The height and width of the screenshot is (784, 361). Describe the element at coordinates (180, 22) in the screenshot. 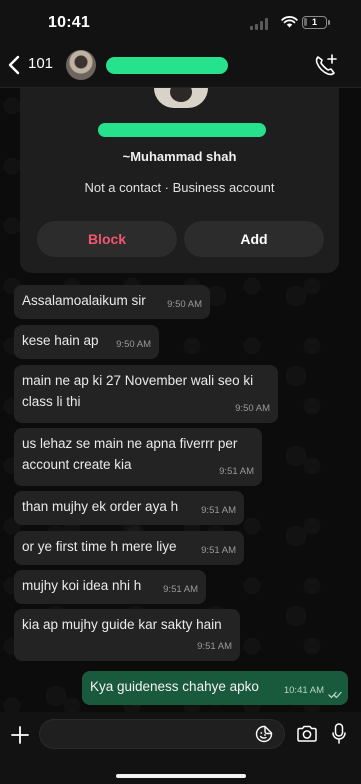

I see `status-bar: 10:41 1` at that location.